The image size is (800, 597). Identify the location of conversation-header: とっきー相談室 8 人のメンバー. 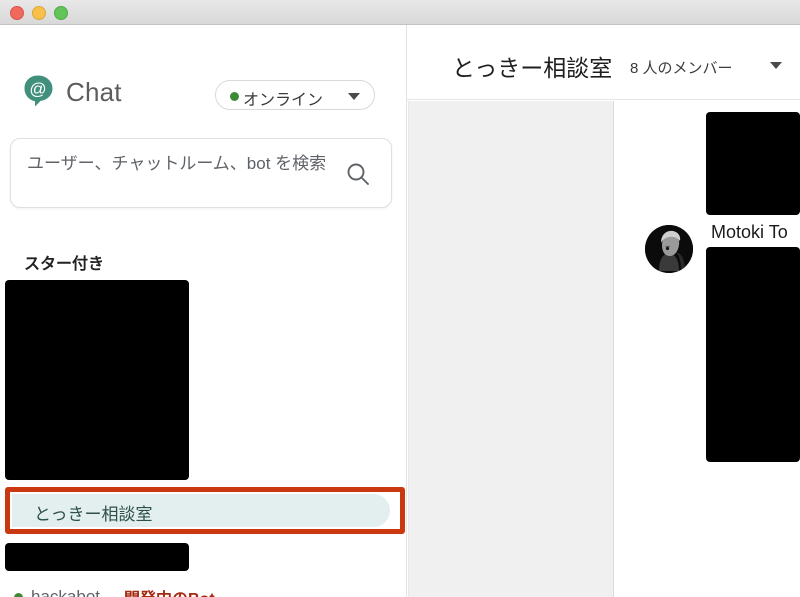
(603, 62).